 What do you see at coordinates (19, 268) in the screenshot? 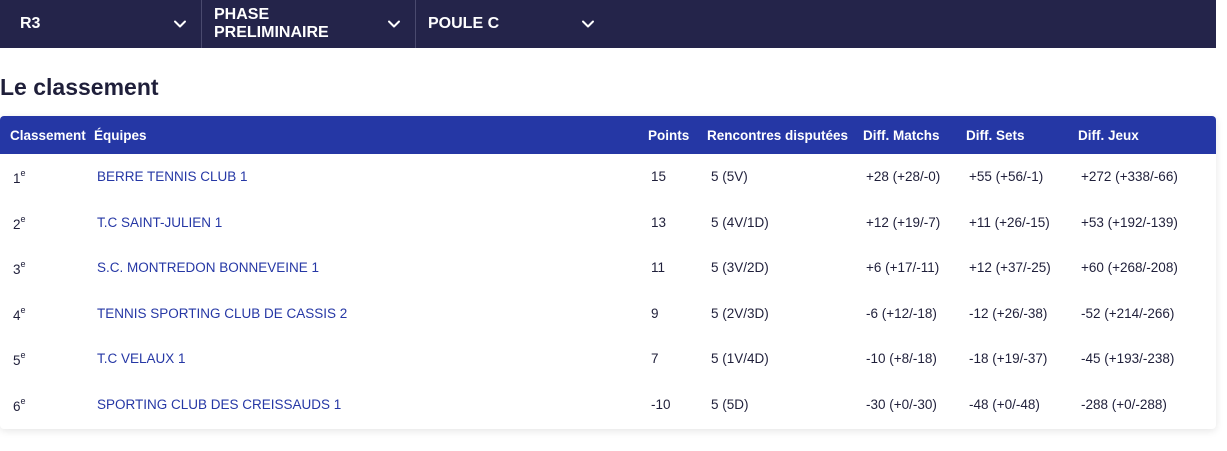
I see `rank-cell: 3e` at bounding box center [19, 268].